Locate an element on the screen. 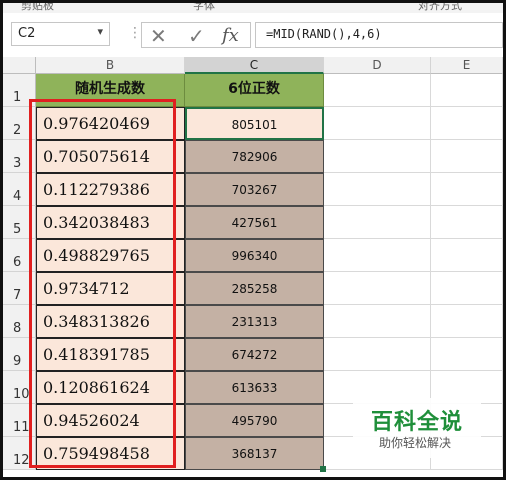  formula-buttons: ✕ ✓ fx is located at coordinates (196, 35).